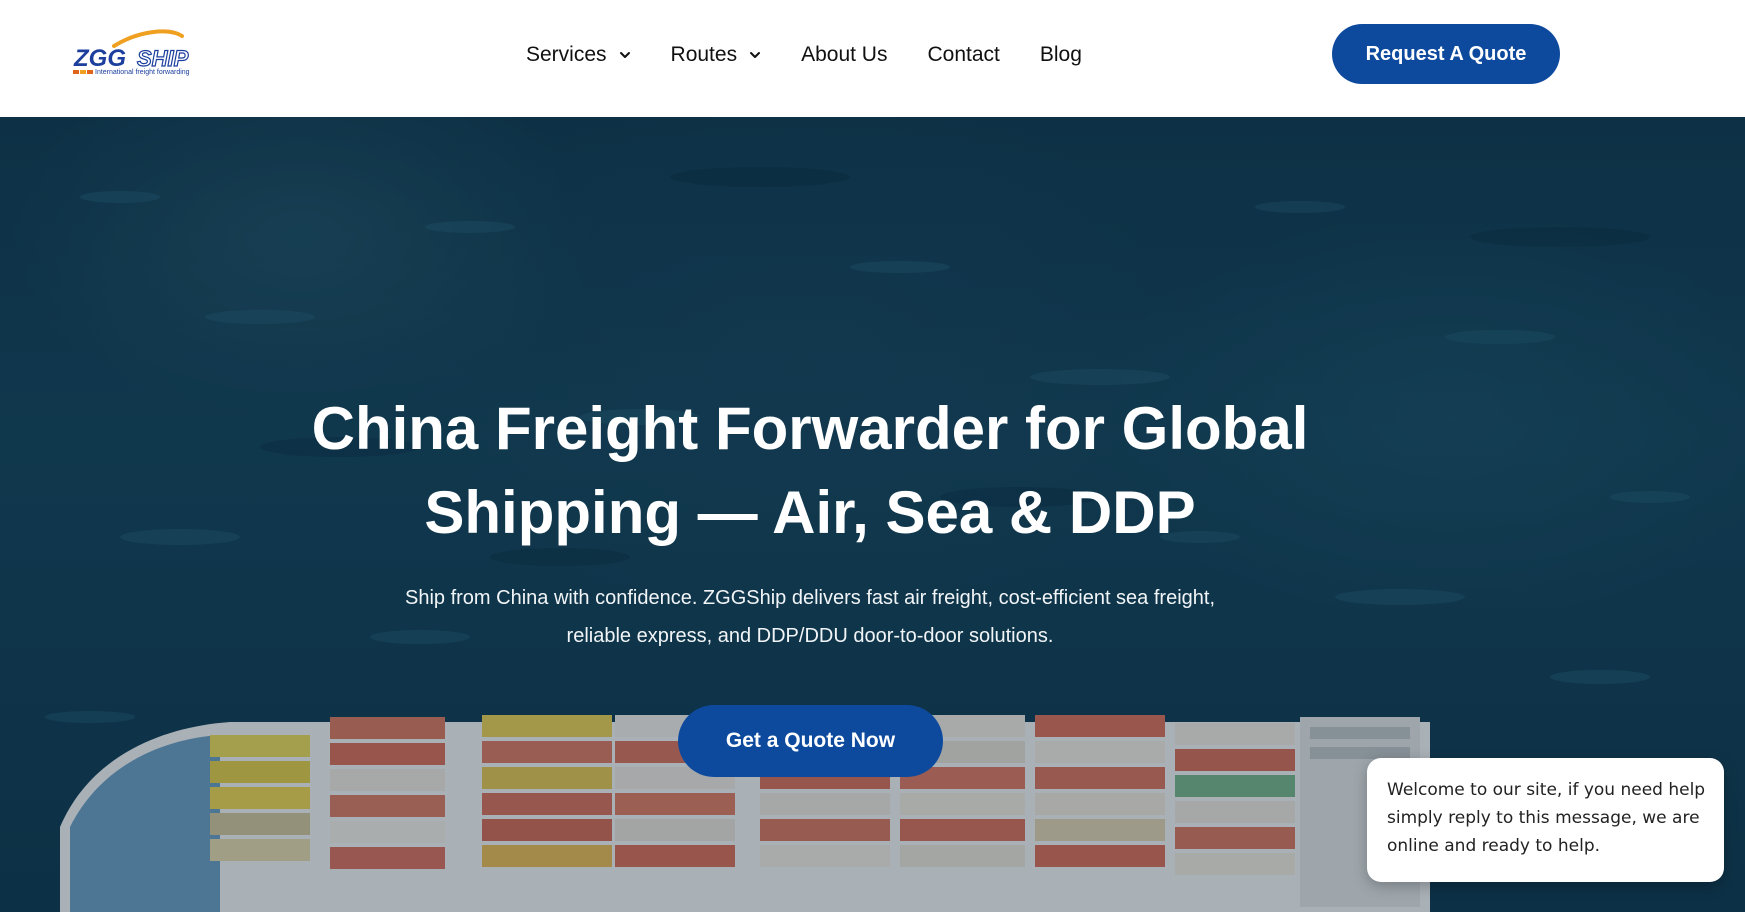  Describe the element at coordinates (99, 58) in the screenshot. I see `svg-text: ZGG` at that location.